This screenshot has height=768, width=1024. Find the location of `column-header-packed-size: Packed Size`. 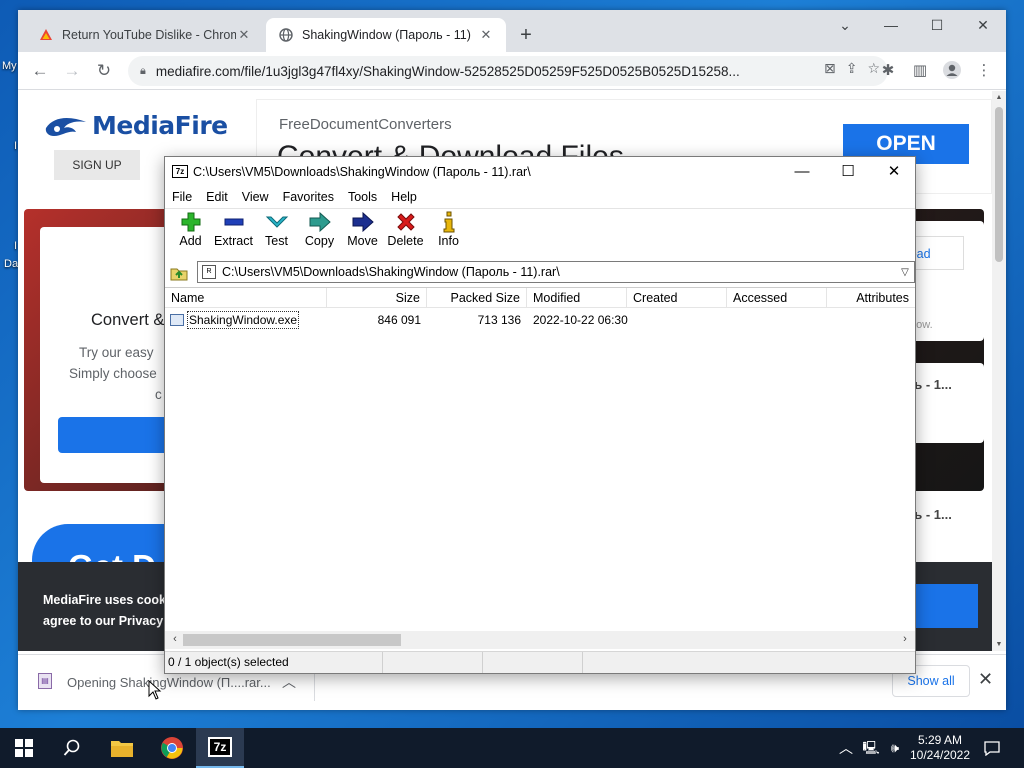

column-header-packed-size: Packed Size is located at coordinates (477, 297).